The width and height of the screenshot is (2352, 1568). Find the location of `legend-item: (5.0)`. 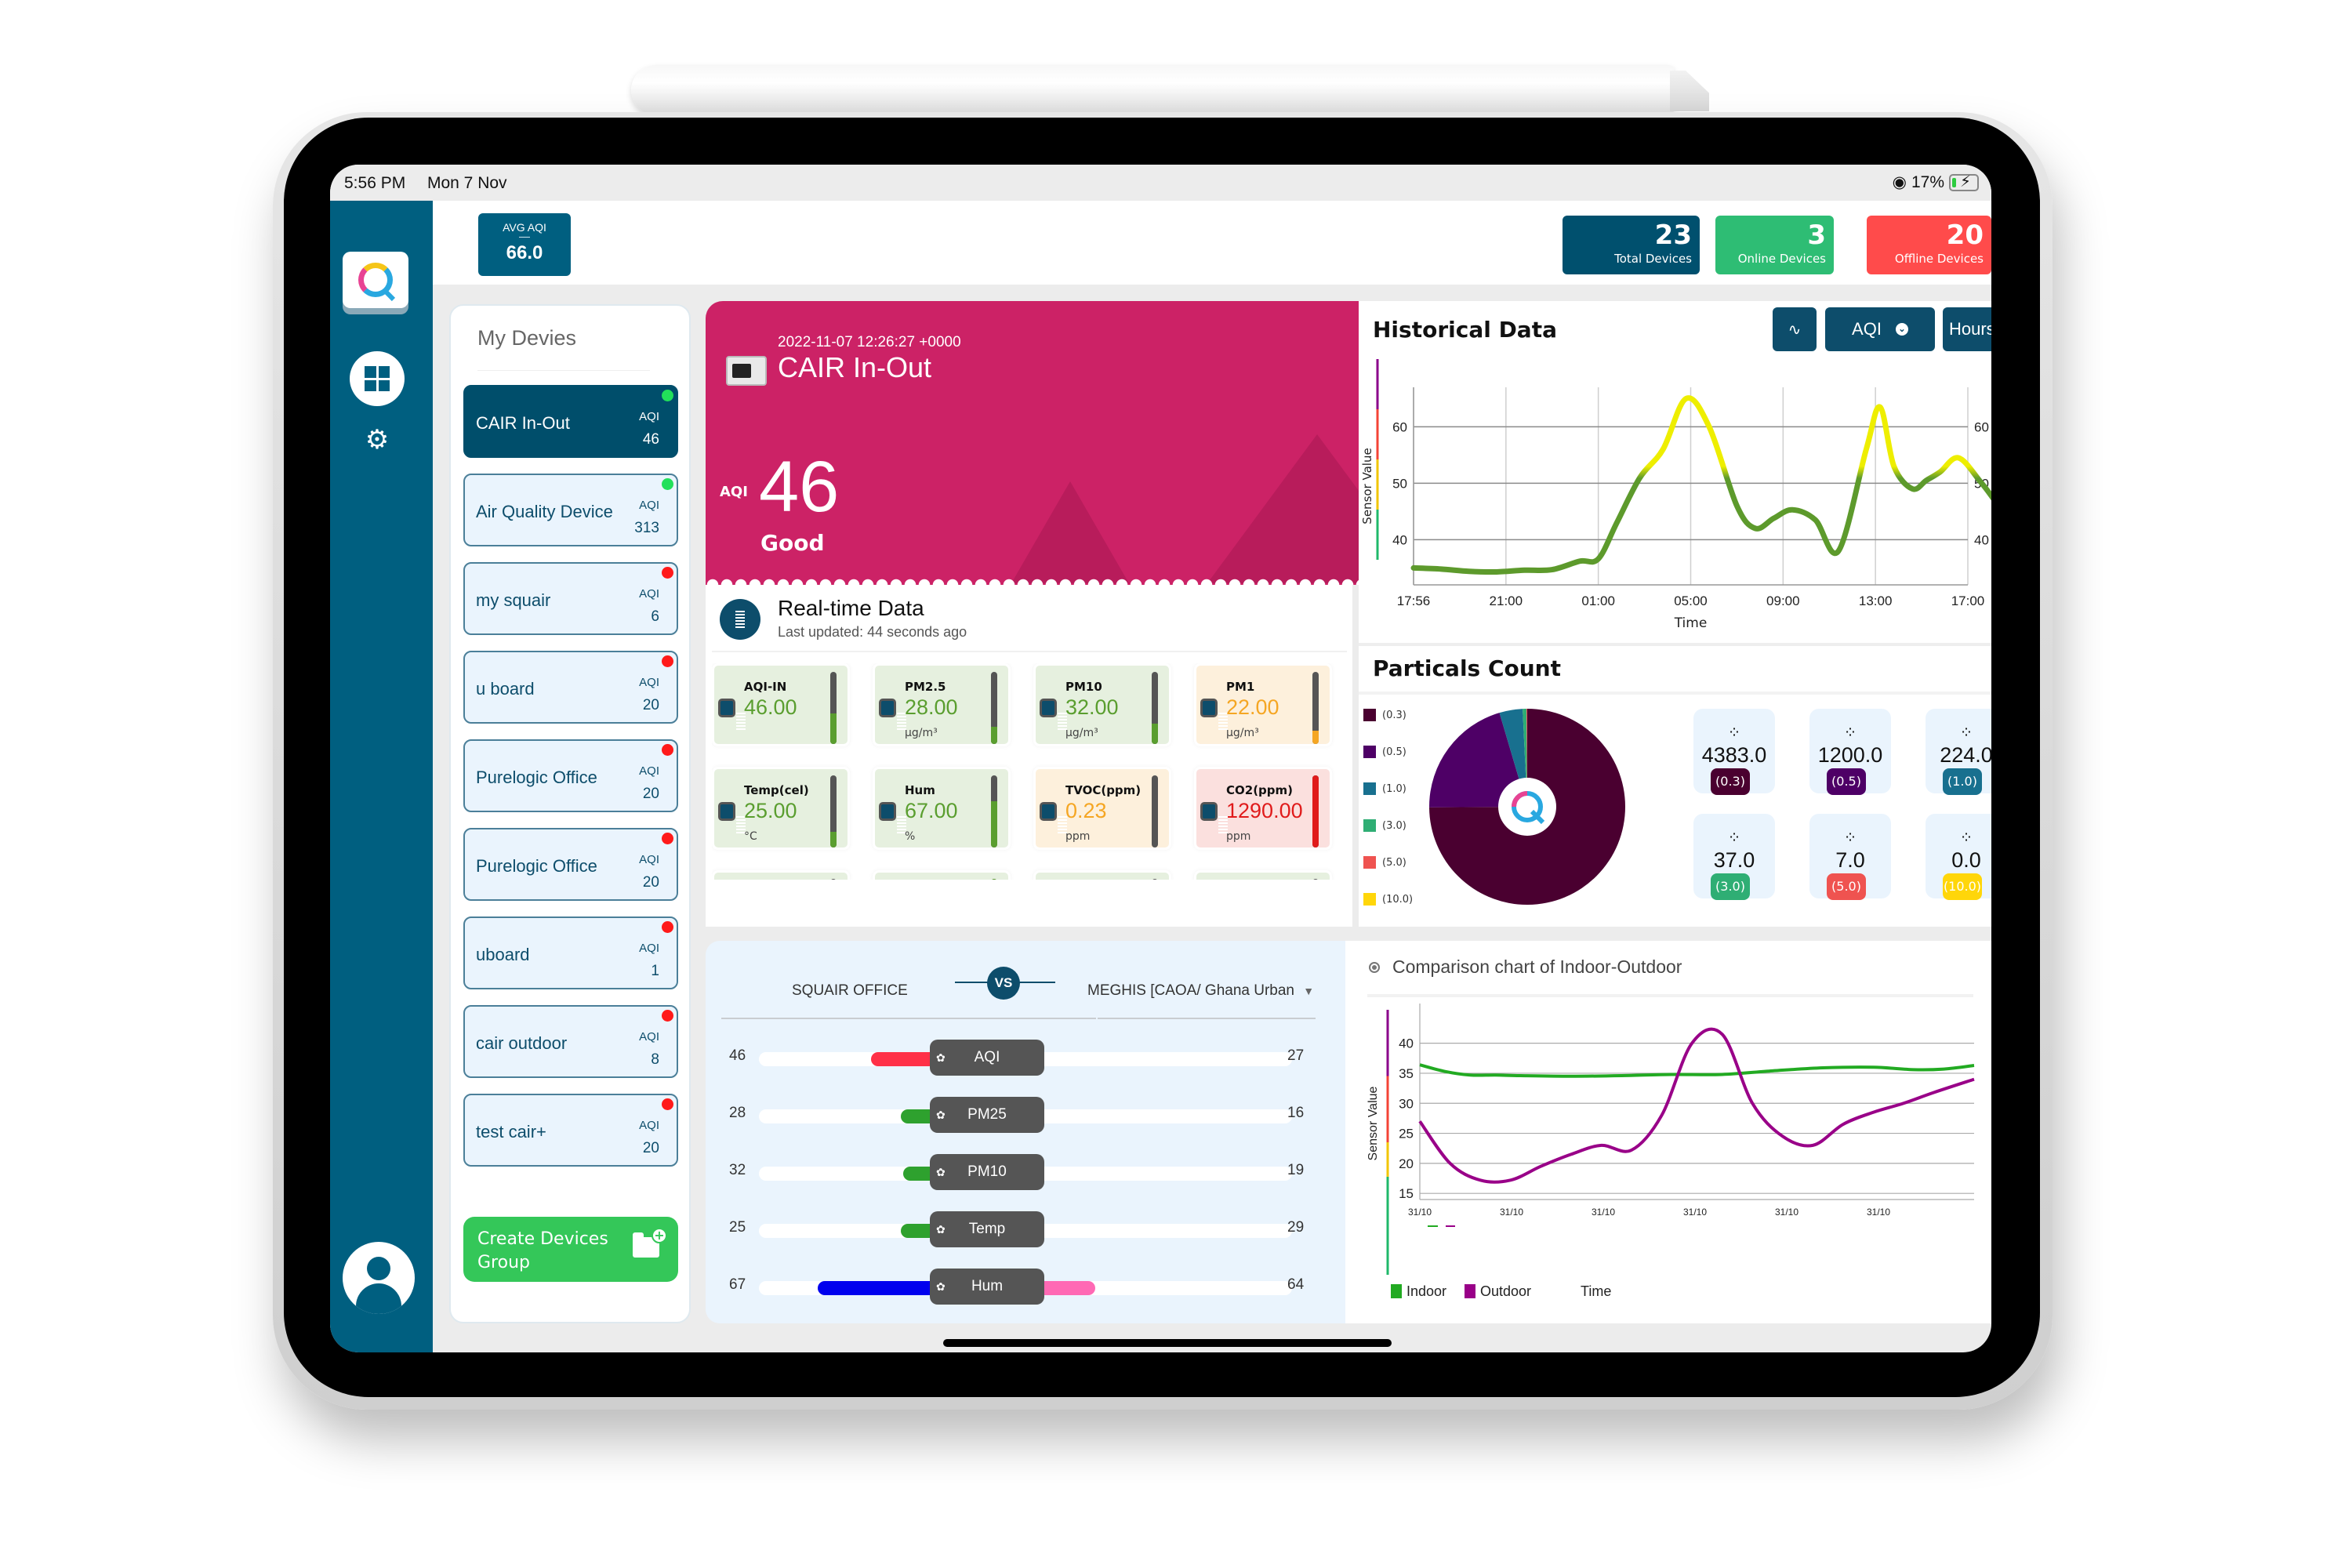

legend-item: (5.0) is located at coordinates (1384, 862).